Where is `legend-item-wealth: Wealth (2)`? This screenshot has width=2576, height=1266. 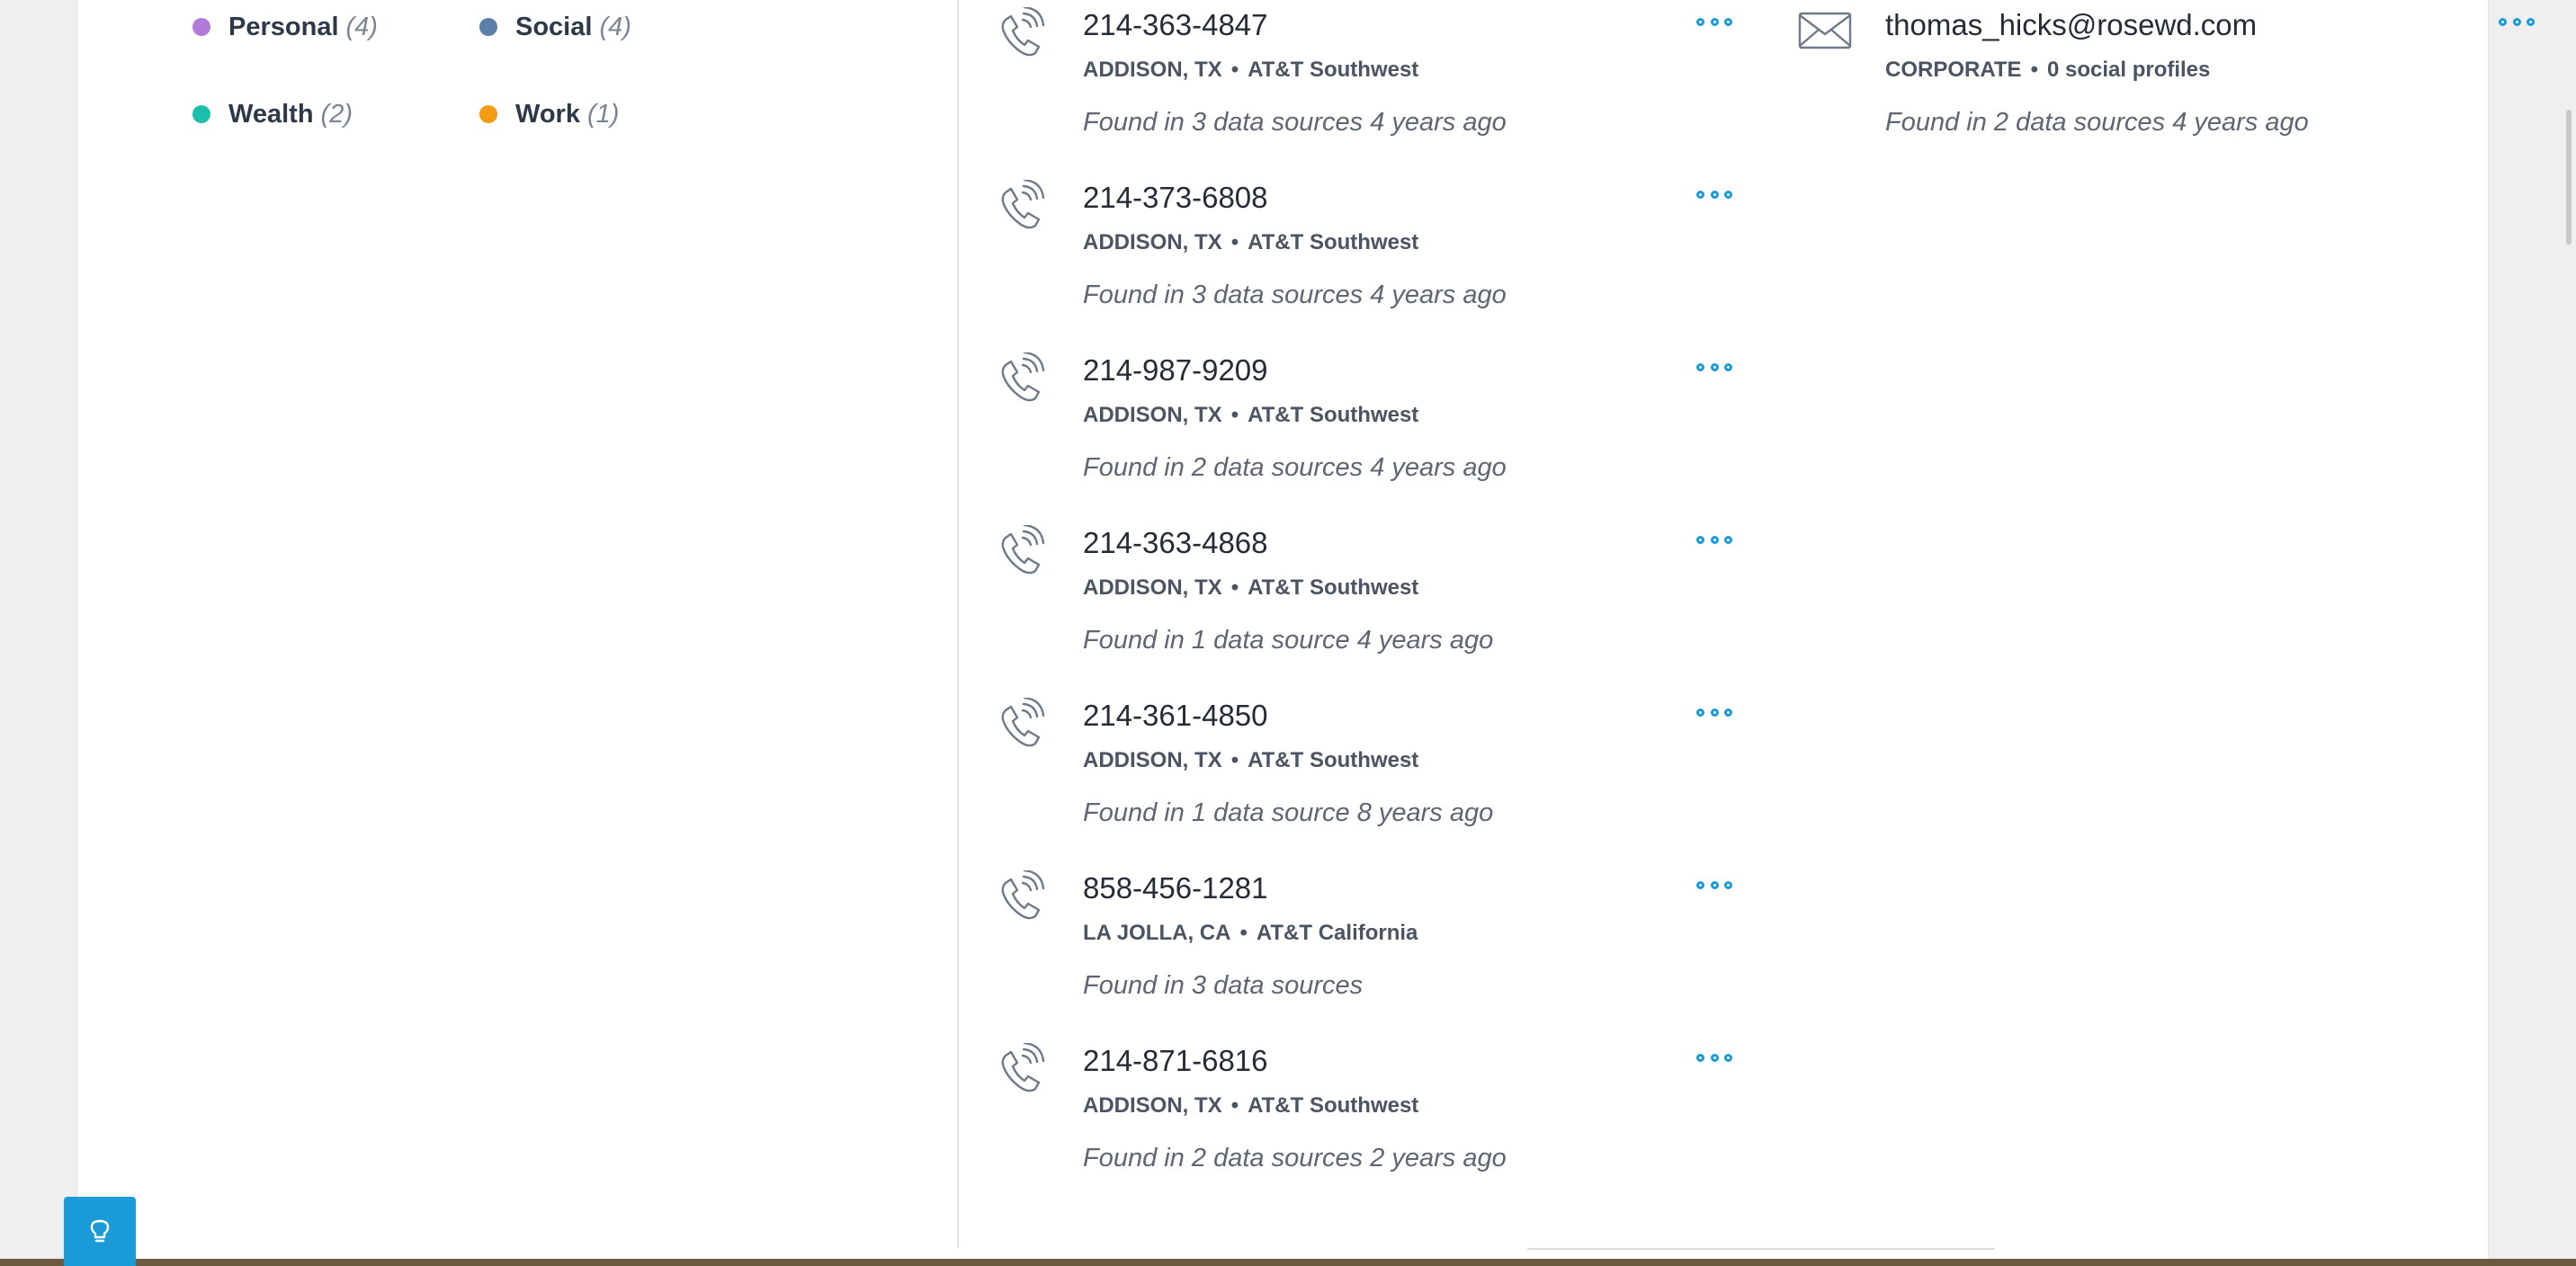 legend-item-wealth: Wealth (2) is located at coordinates (272, 114).